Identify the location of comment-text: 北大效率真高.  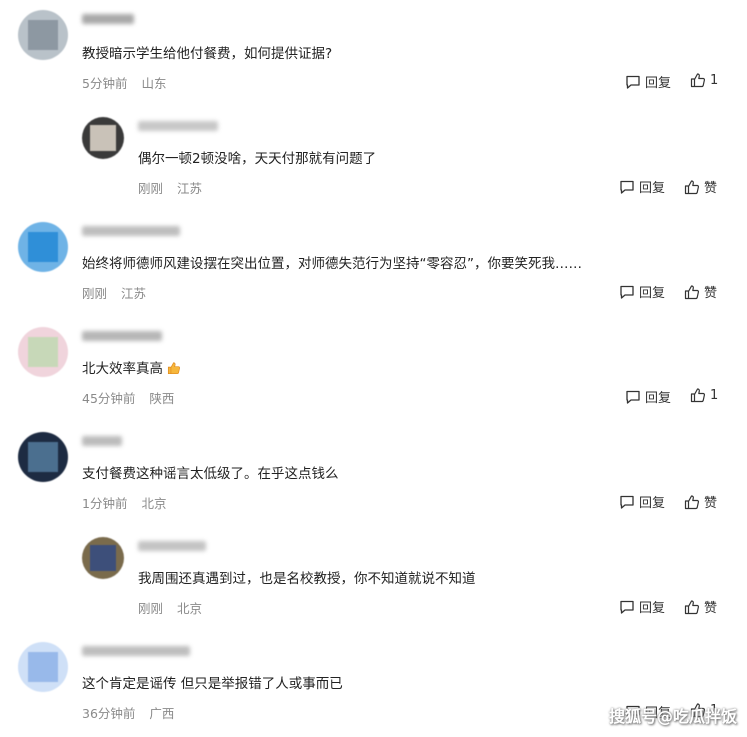
(131, 367).